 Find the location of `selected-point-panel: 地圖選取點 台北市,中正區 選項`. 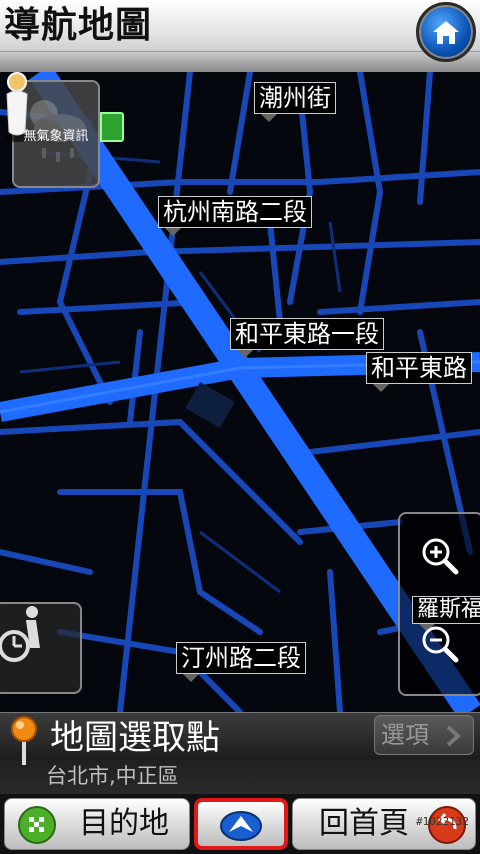

selected-point-panel: 地圖選取點 台北市,中正區 選項 is located at coordinates (240, 753).